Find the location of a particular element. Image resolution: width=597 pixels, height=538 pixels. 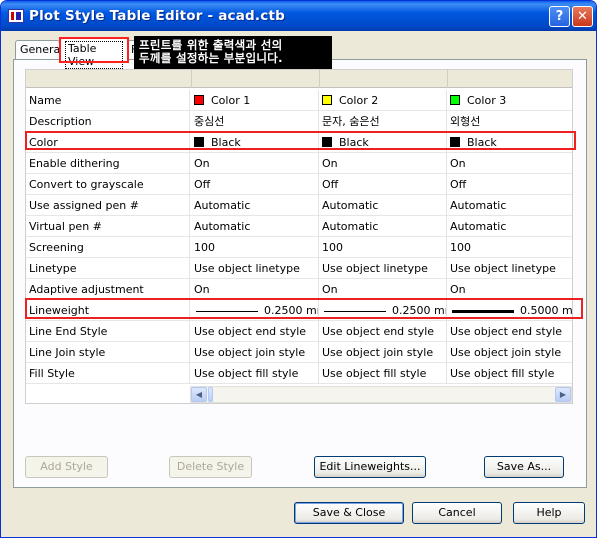

name-cell-3: Color 3 is located at coordinates (509, 100).